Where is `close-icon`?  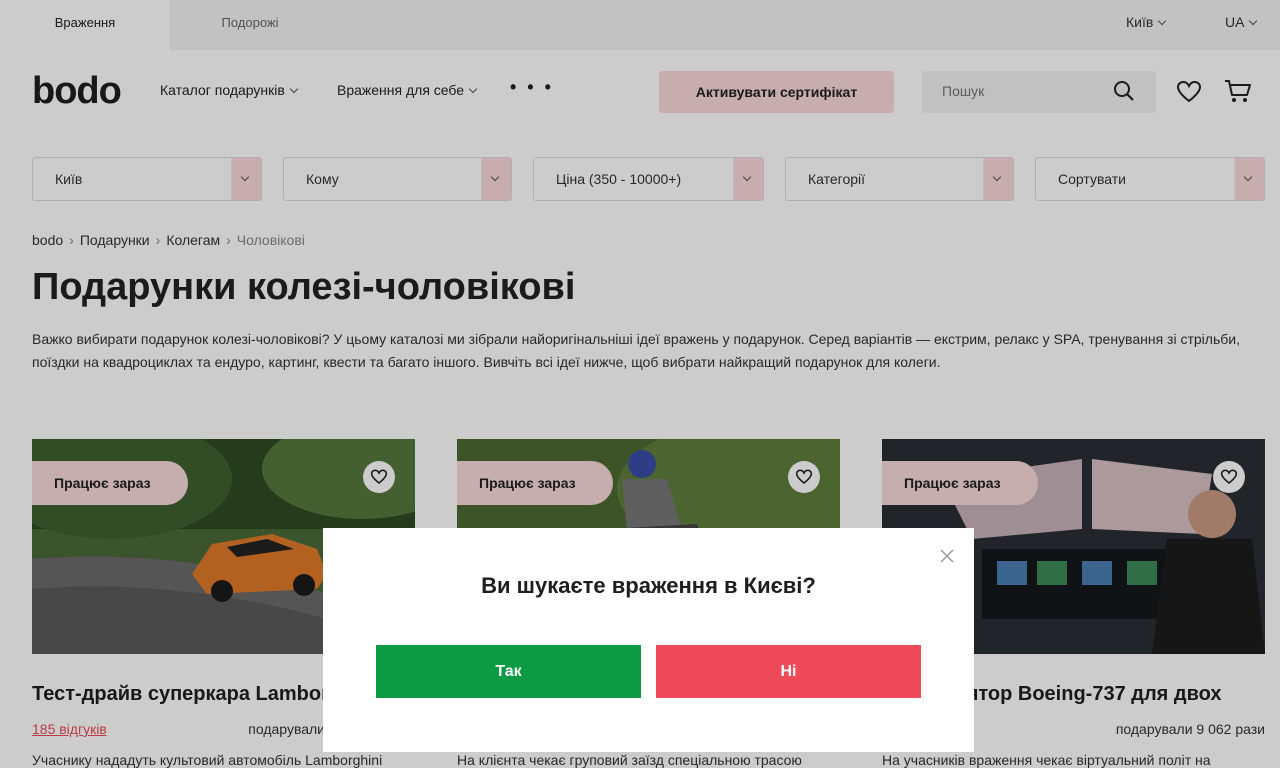
close-icon is located at coordinates (947, 556).